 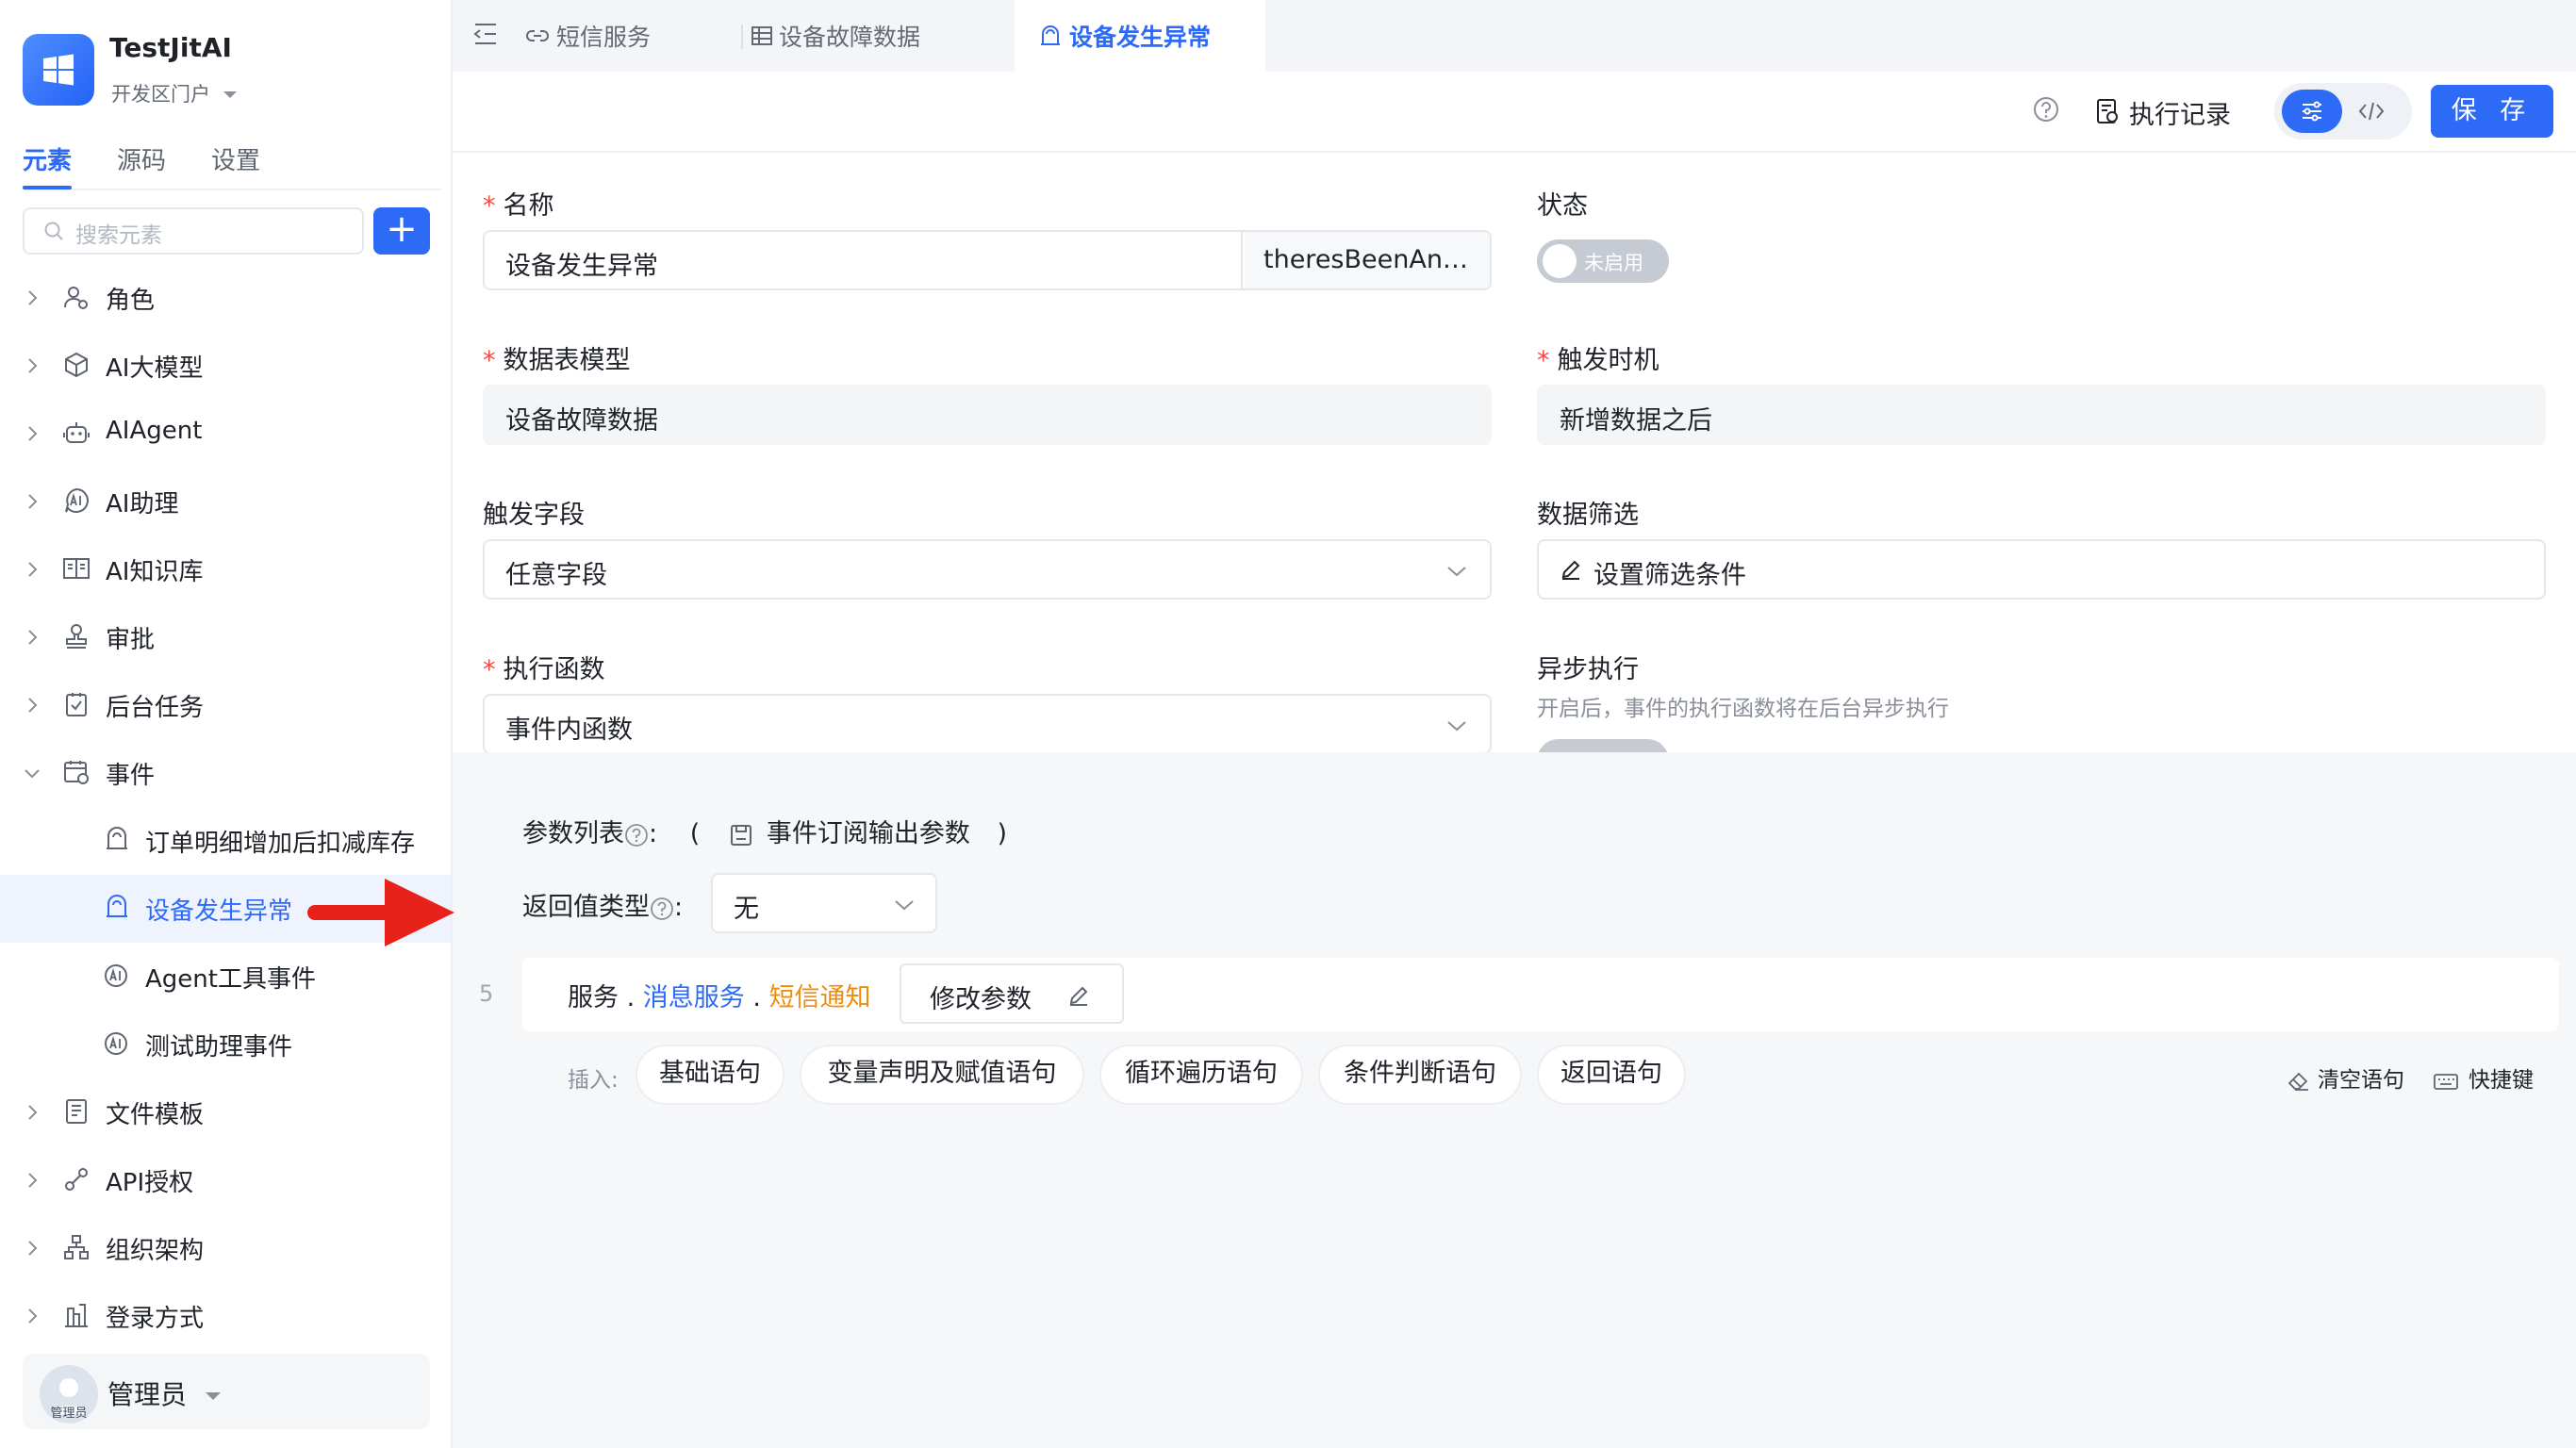 I want to click on trigger-field-label: 触发字段, so click(x=534, y=515).